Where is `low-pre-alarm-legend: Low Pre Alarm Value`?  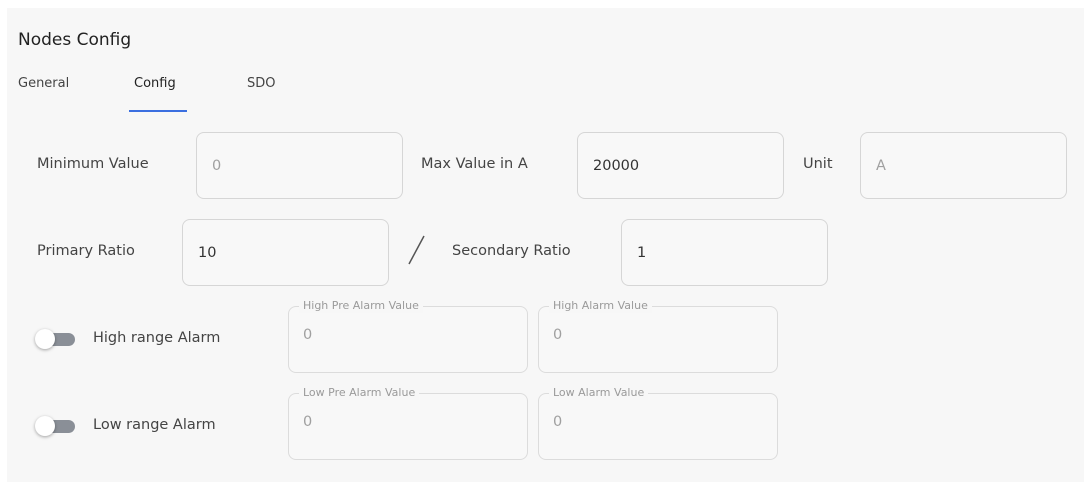 low-pre-alarm-legend: Low Pre Alarm Value is located at coordinates (359, 393).